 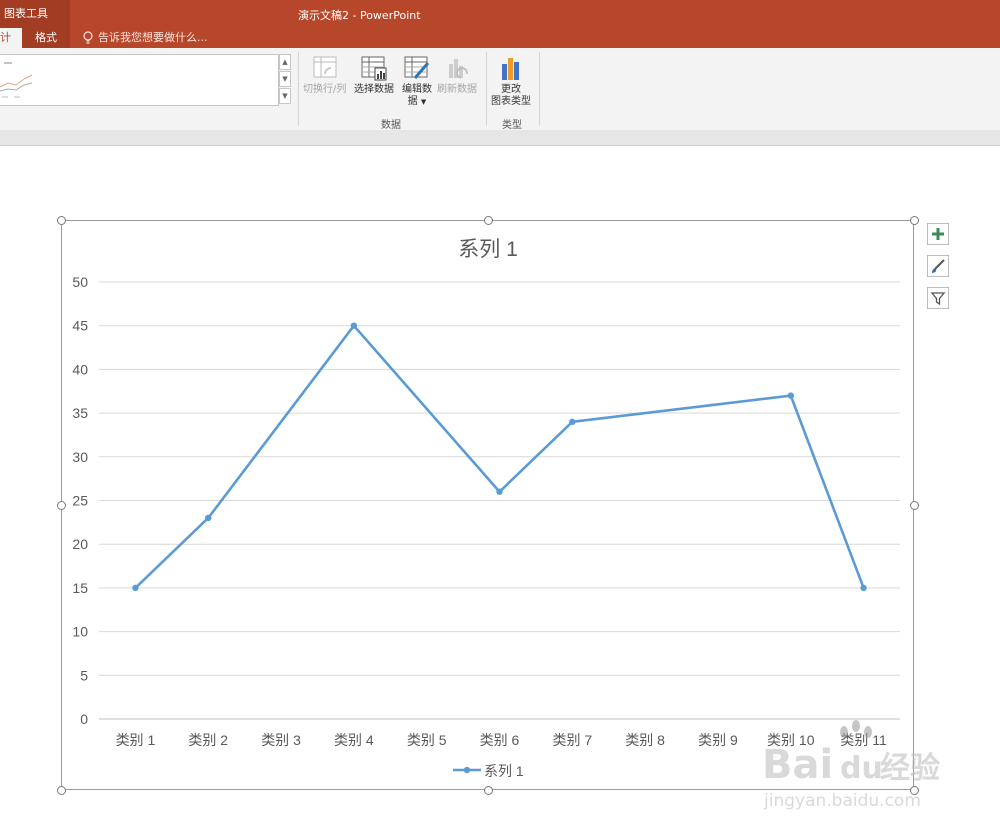 I want to click on watermark-url: jingyan.baidu.com, so click(x=842, y=801).